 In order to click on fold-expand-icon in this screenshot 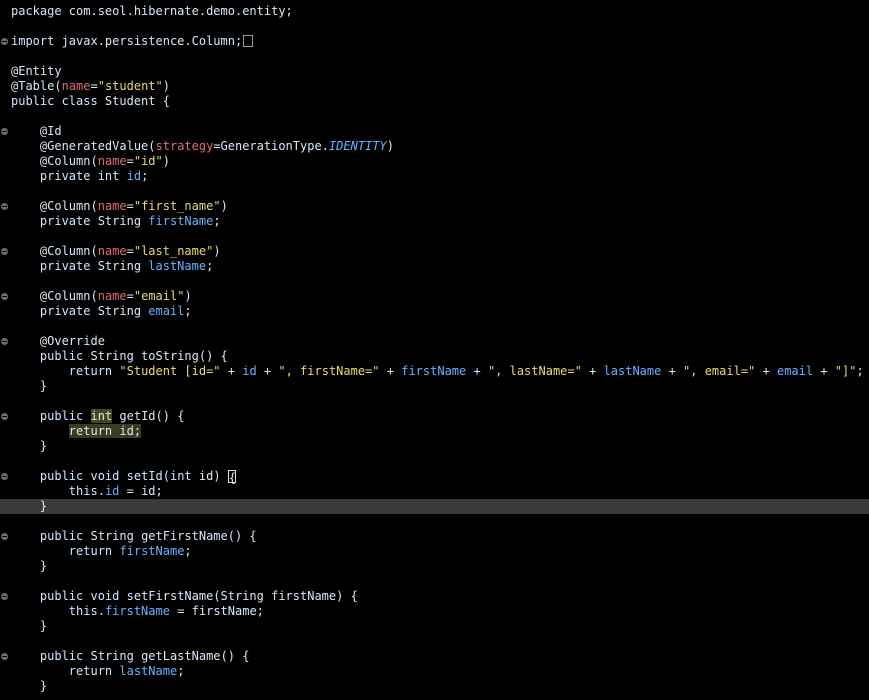, I will do `click(4, 41)`.